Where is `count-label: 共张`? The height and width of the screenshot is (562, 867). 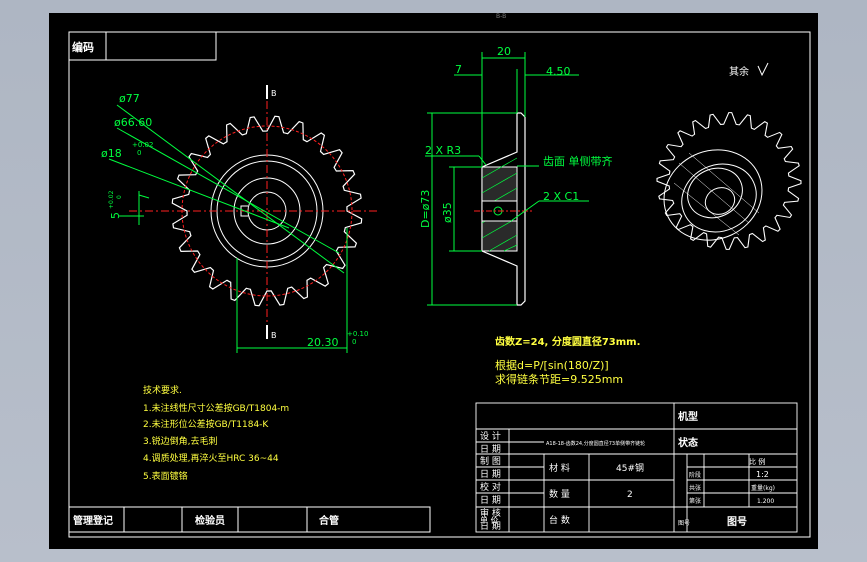 count-label: 共张 is located at coordinates (695, 488).